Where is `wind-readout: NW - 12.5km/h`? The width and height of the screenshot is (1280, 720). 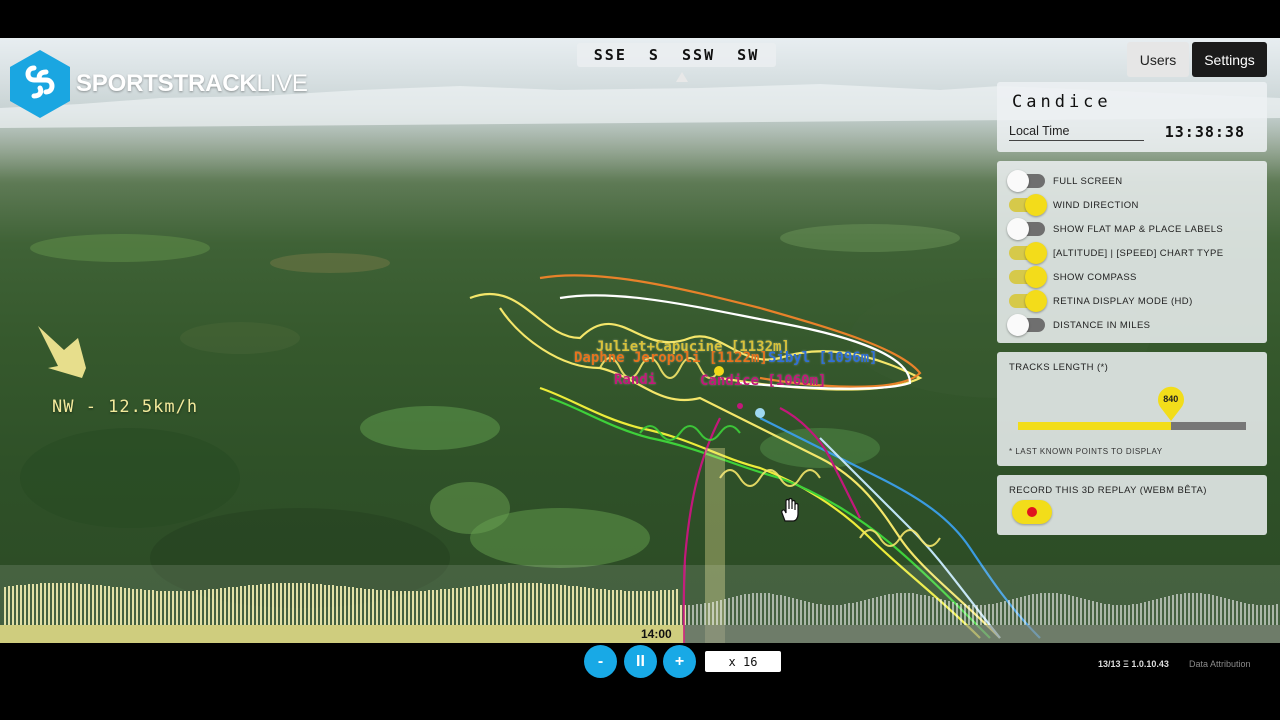
wind-readout: NW - 12.5km/h is located at coordinates (125, 407).